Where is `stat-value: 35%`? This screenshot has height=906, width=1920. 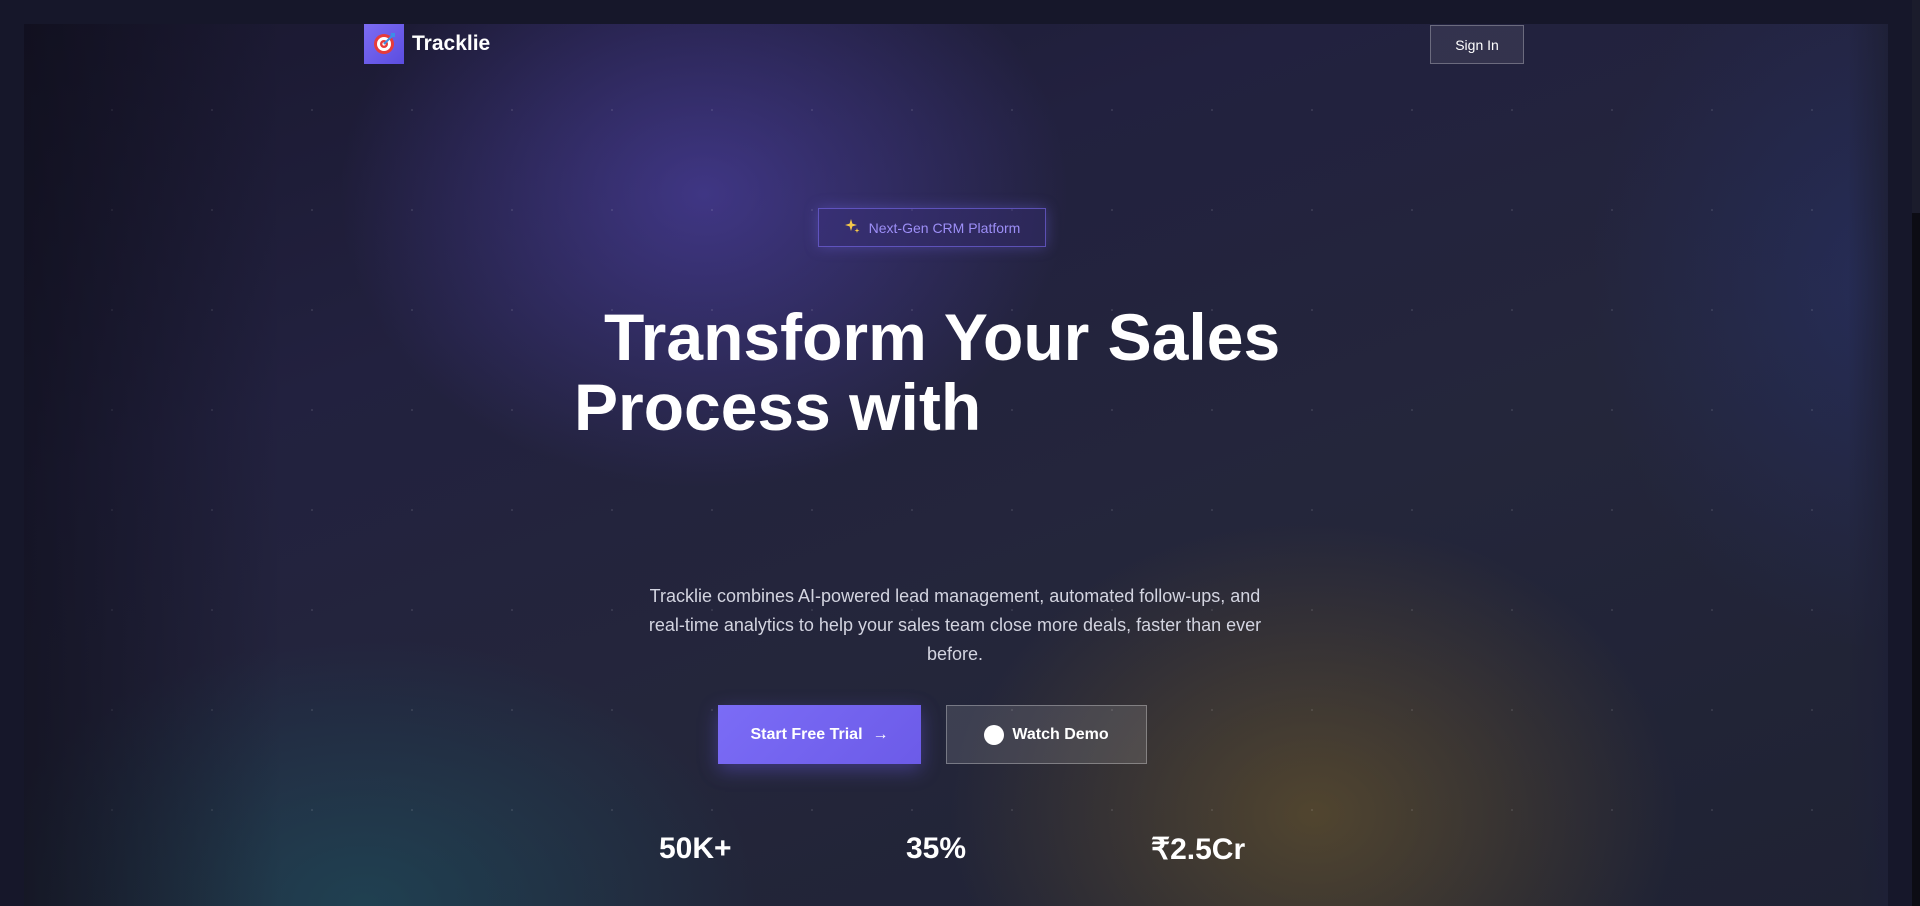 stat-value: 35% is located at coordinates (936, 848).